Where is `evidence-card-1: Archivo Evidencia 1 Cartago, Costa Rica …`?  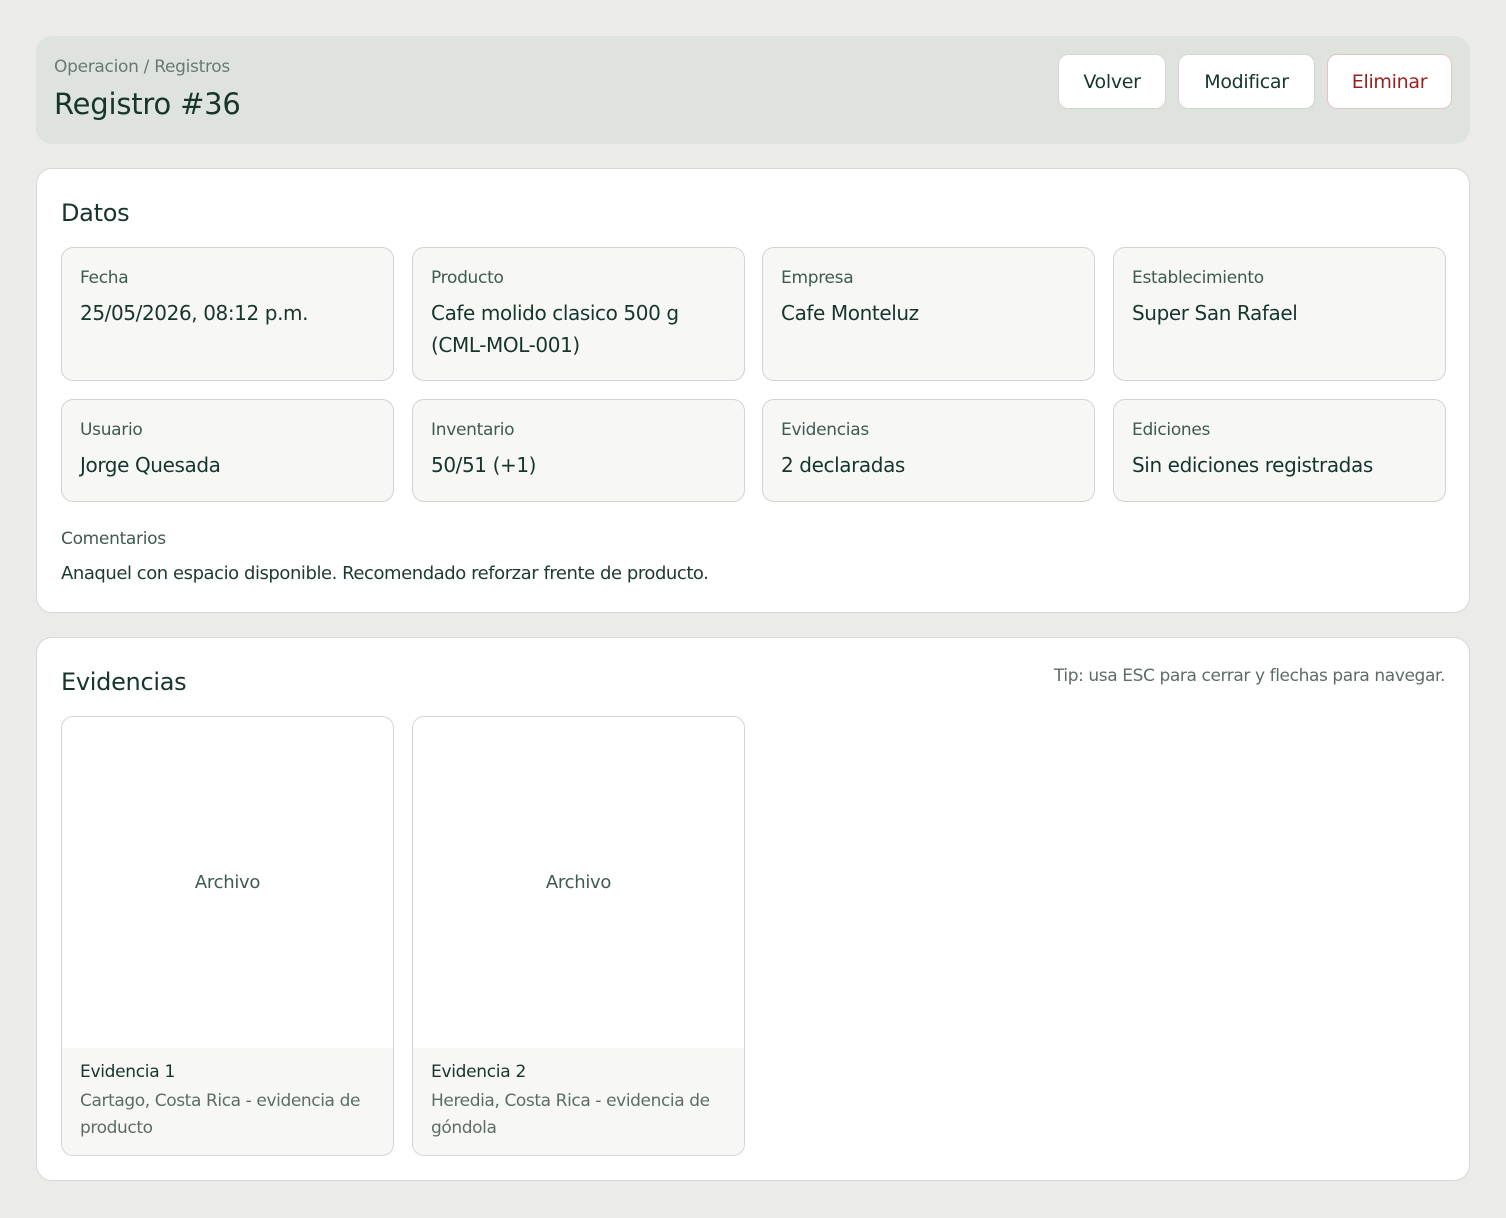
evidence-card-1: Archivo Evidencia 1 Cartago, Costa Rica … is located at coordinates (227, 936).